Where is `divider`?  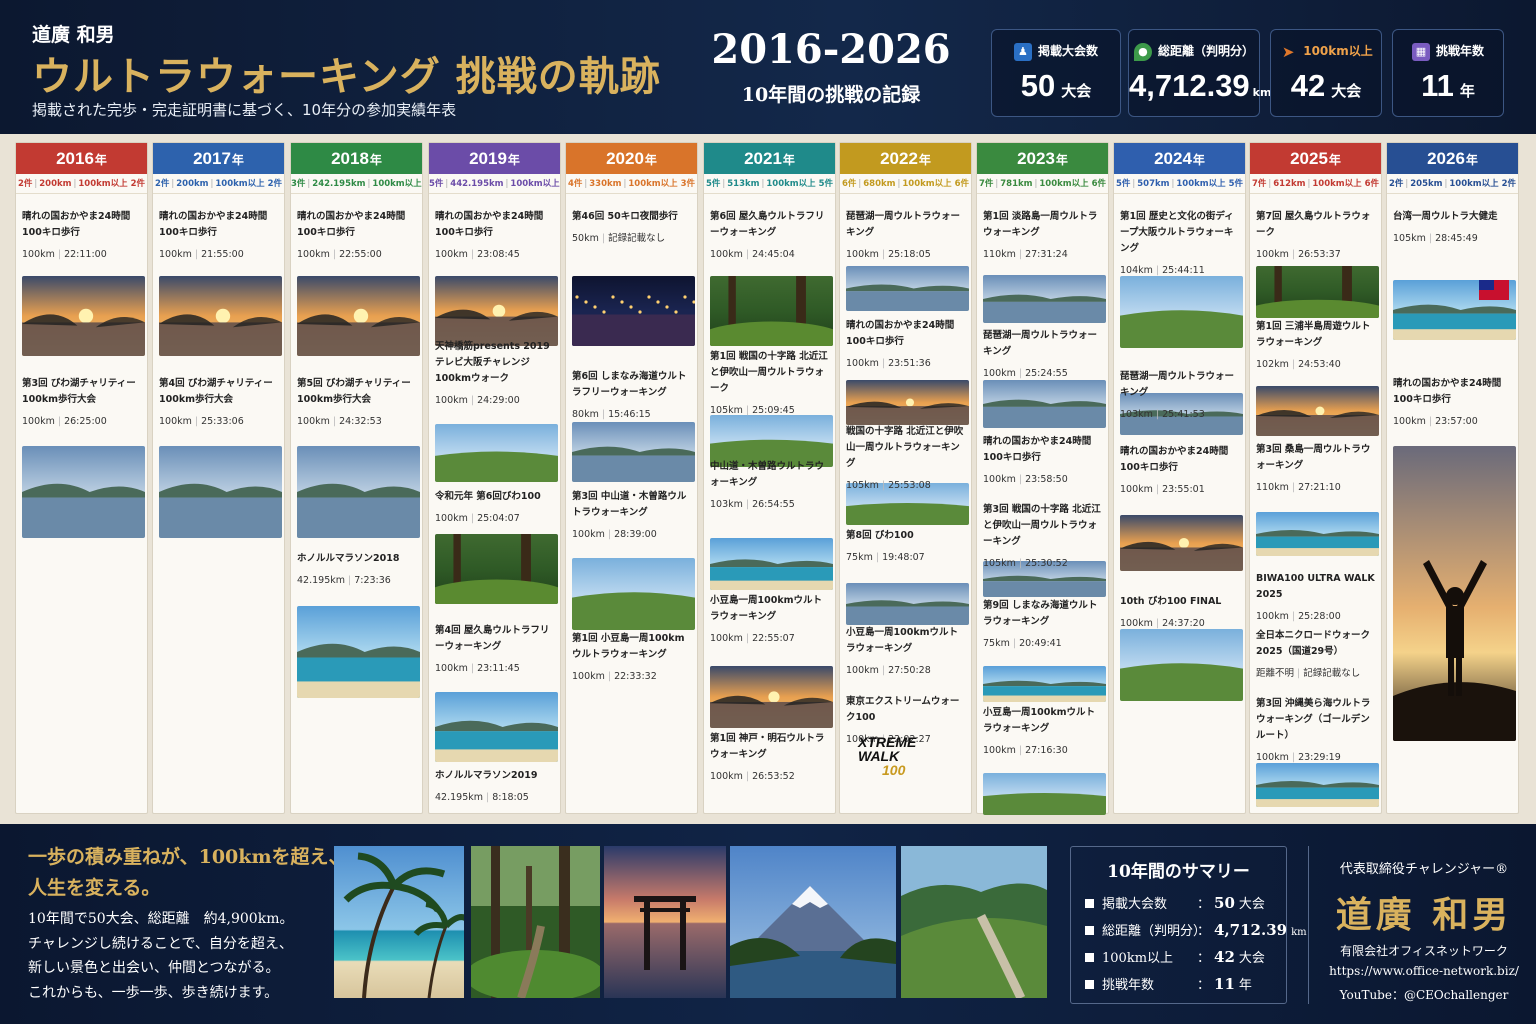
divider is located at coordinates (1308, 925).